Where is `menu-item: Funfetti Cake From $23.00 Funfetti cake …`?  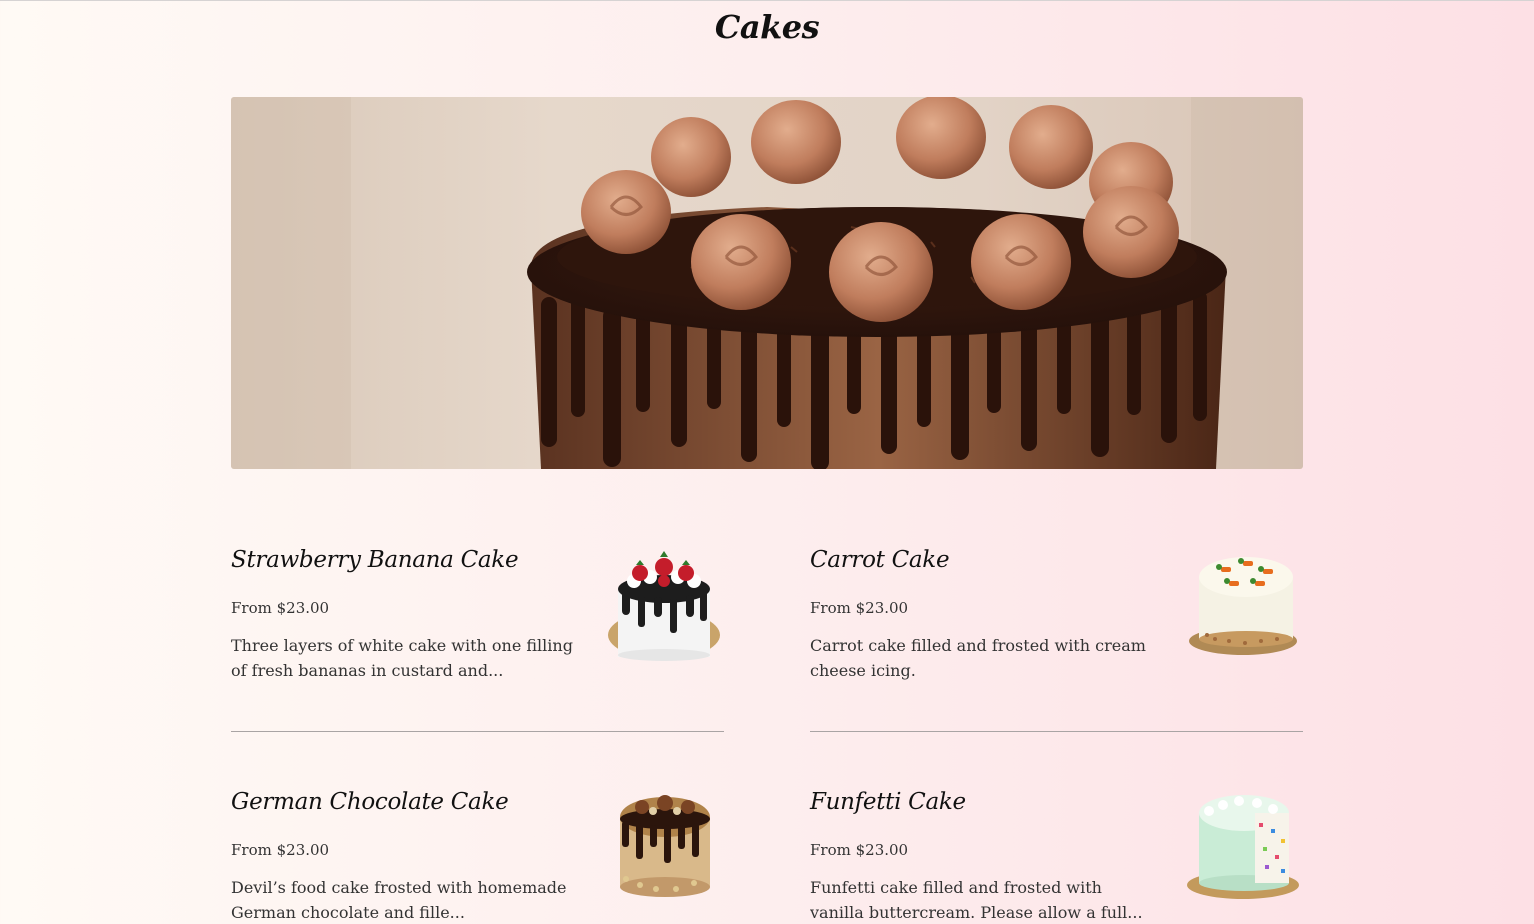
menu-item: Funfetti Cake From $23.00 Funfetti cake … is located at coordinates (1056, 856).